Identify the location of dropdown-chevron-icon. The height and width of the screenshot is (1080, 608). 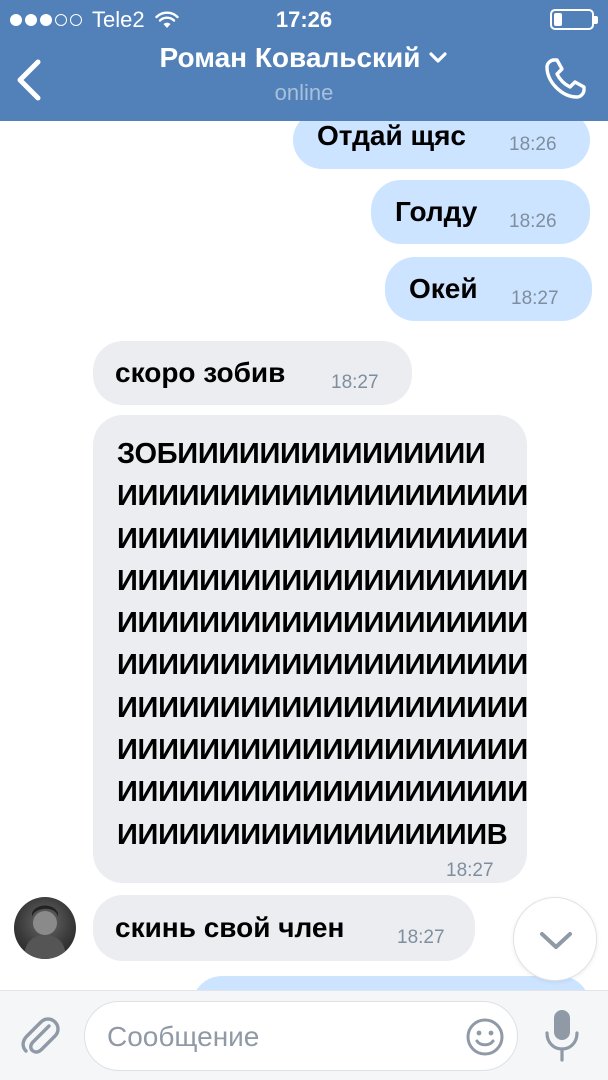
(438, 57).